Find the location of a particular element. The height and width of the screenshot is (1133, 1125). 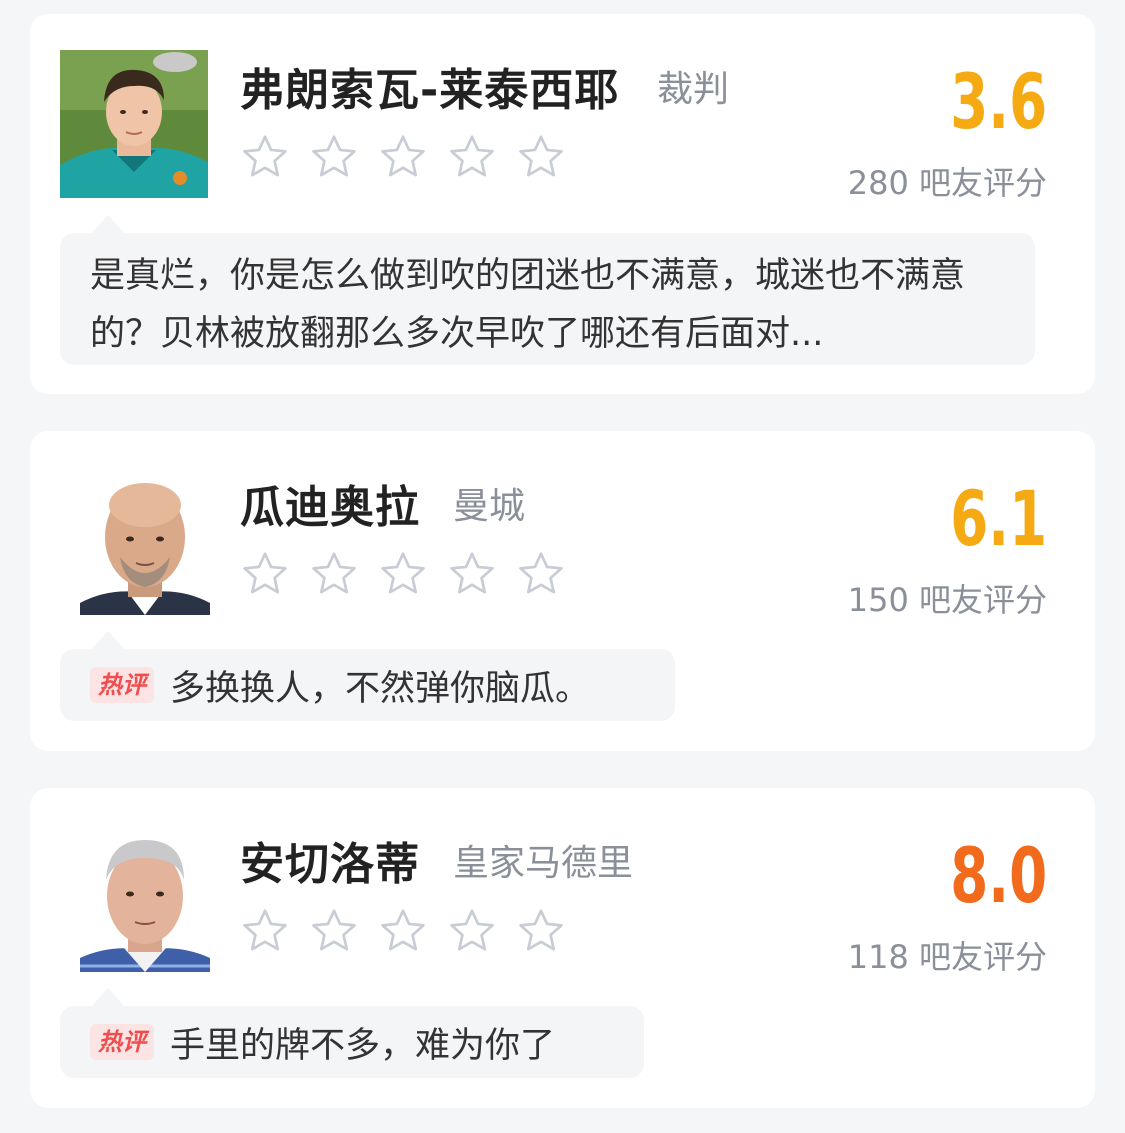

rating-count: 150 吧友评分 is located at coordinates (947, 600).